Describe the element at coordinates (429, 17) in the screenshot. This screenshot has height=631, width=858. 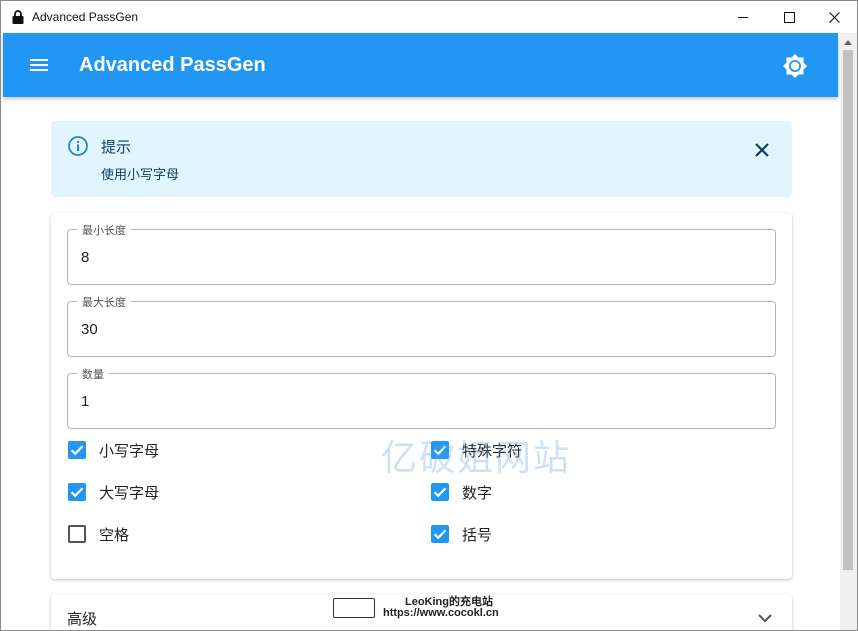
I see `title-bar: Advanced PassGen` at that location.